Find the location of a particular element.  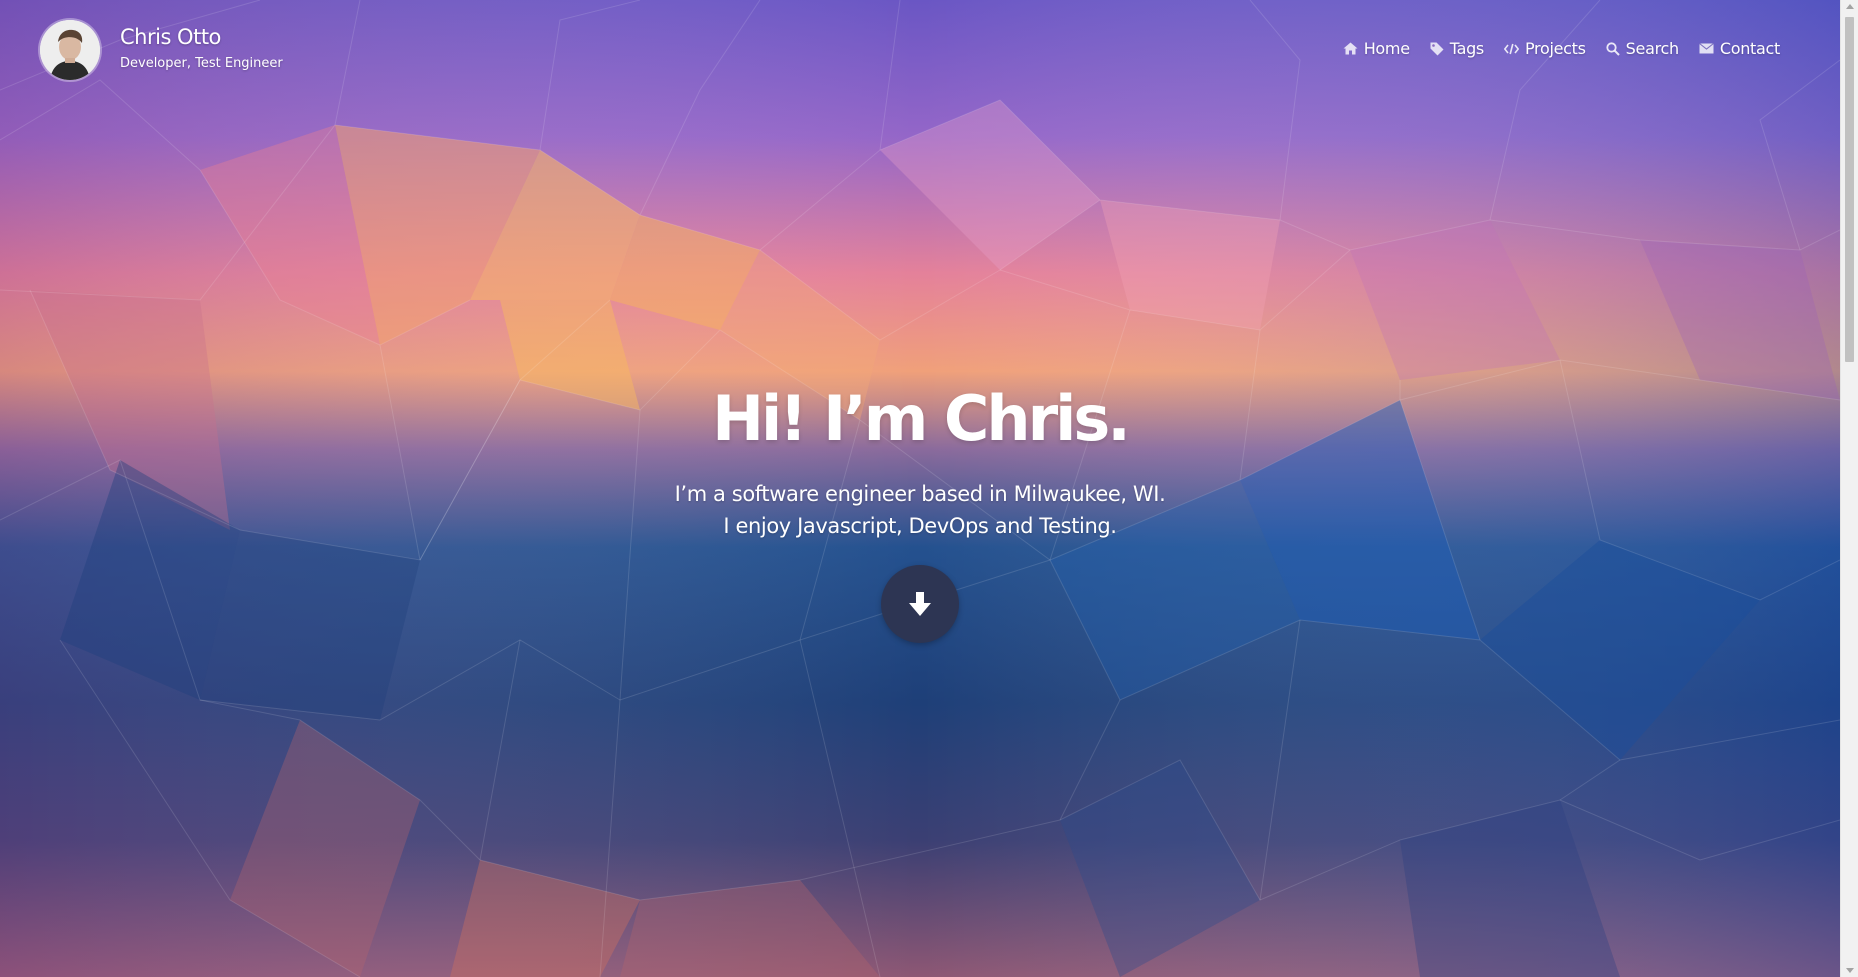

nav-contact-label: Contact is located at coordinates (1749, 48).